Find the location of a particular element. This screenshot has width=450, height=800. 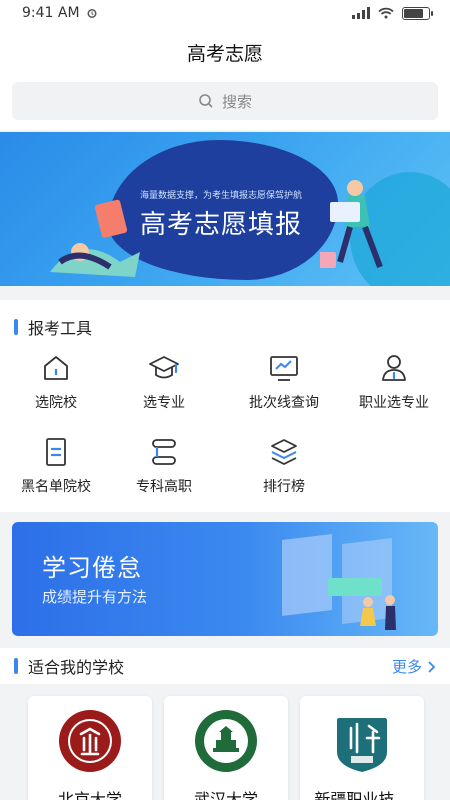

tools-section-header: 报考工具 is located at coordinates (225, 327).